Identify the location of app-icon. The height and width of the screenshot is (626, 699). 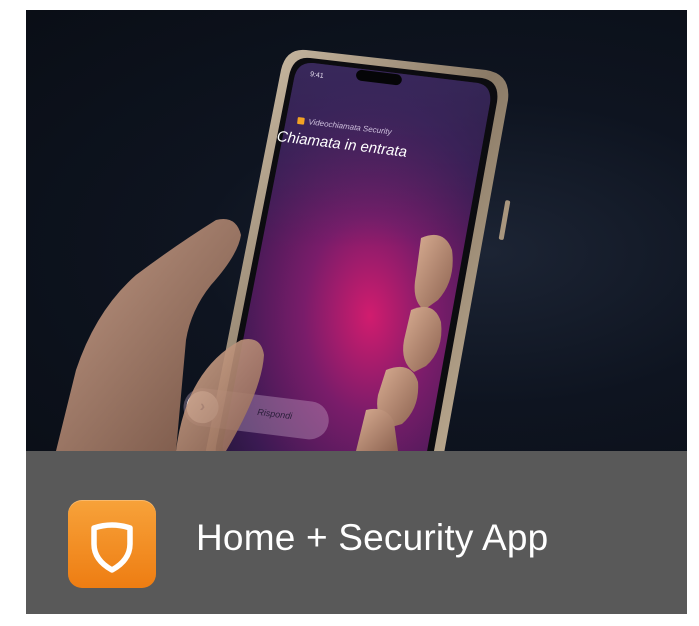
(112, 544).